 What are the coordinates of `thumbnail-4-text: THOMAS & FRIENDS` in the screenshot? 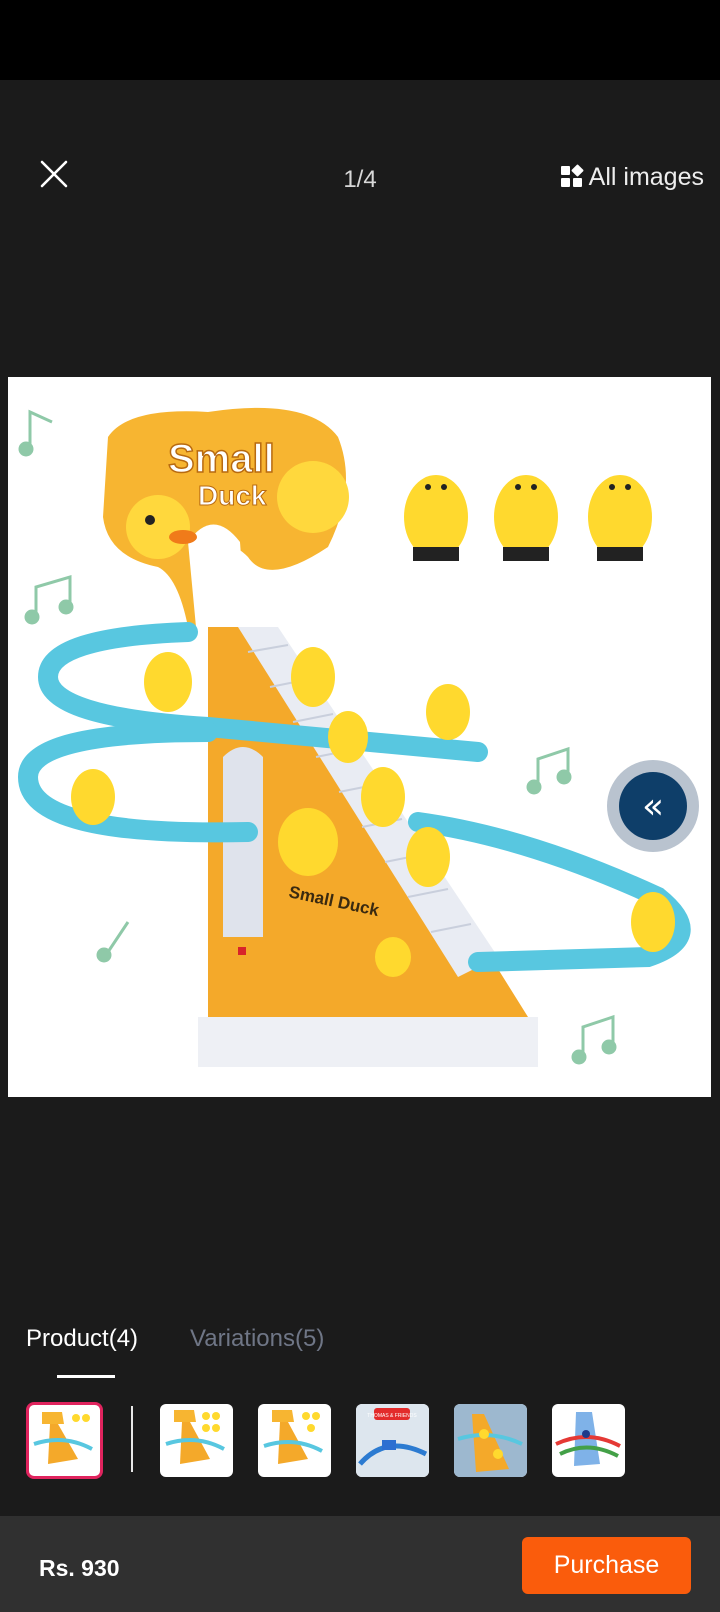 It's located at (392, 1416).